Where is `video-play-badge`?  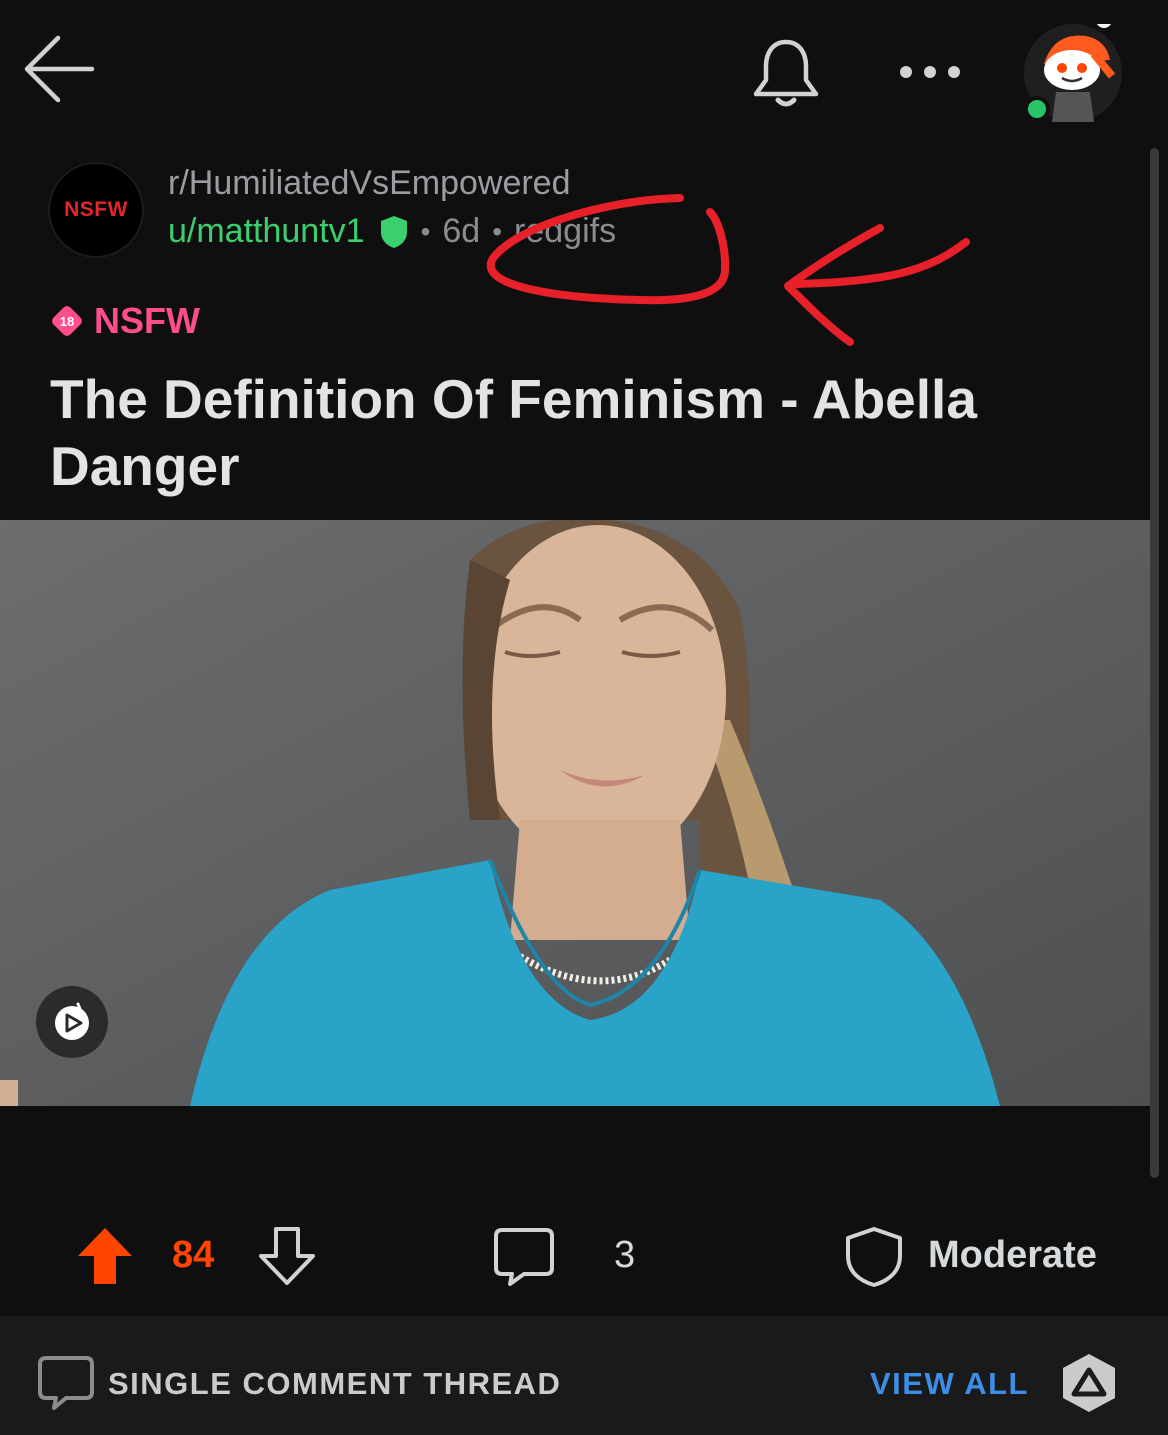 video-play-badge is located at coordinates (72, 1022).